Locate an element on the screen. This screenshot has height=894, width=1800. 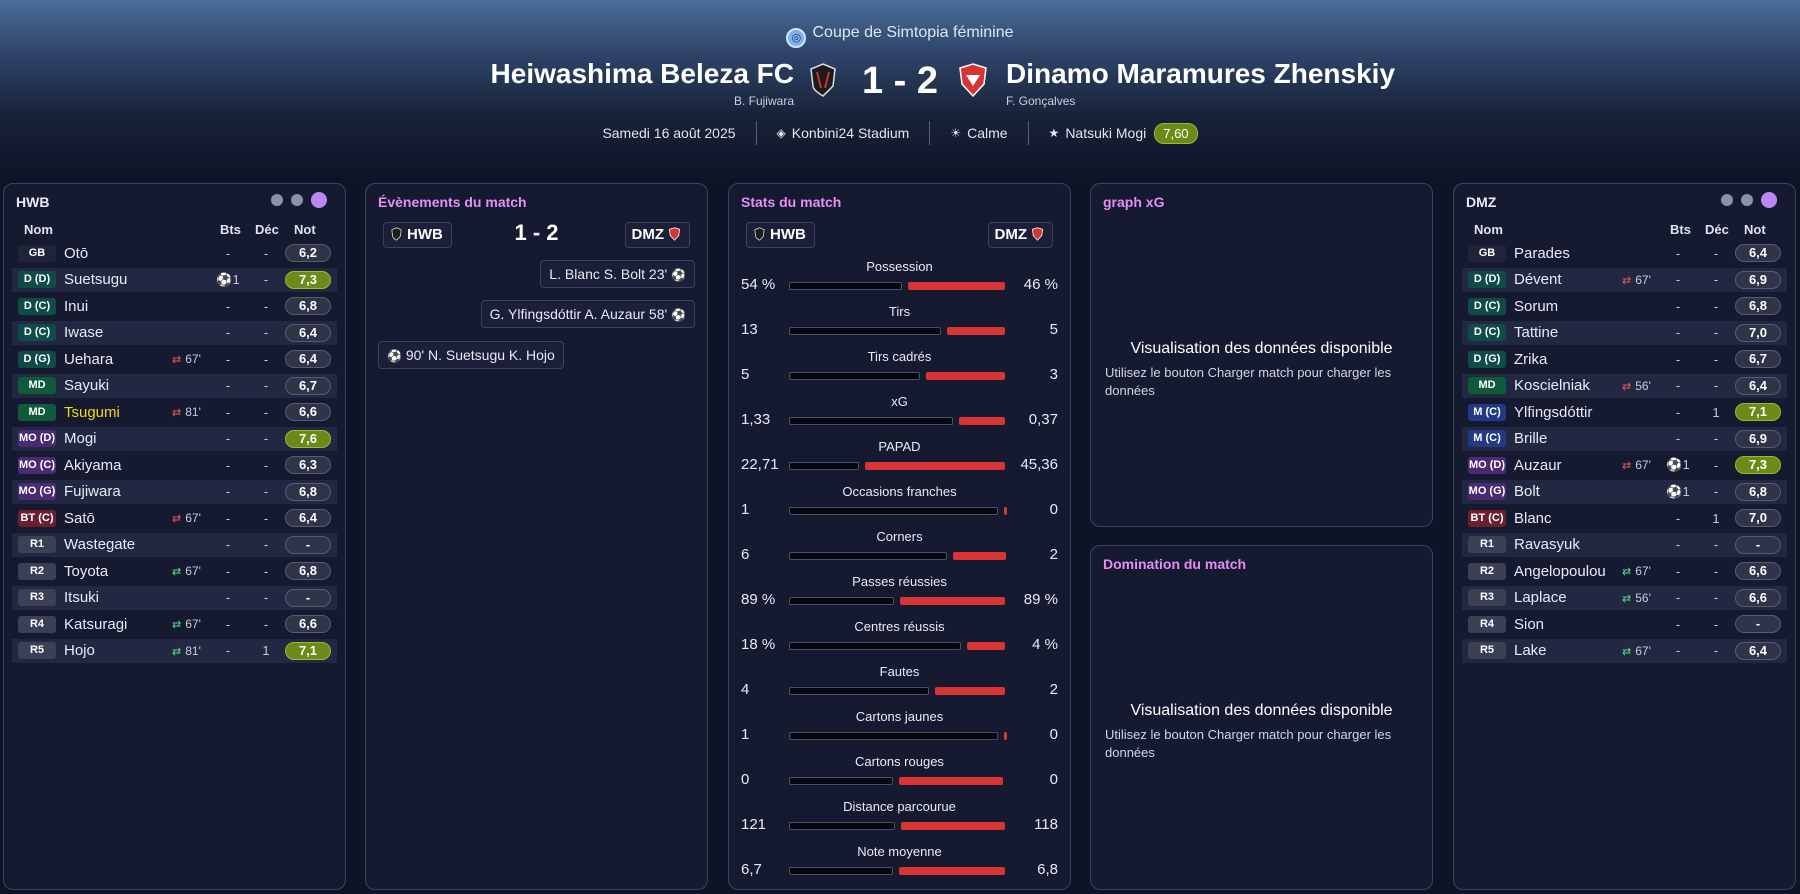
player-row: R2 Toyota ⇄ 67' - -6,8 is located at coordinates (174, 571).